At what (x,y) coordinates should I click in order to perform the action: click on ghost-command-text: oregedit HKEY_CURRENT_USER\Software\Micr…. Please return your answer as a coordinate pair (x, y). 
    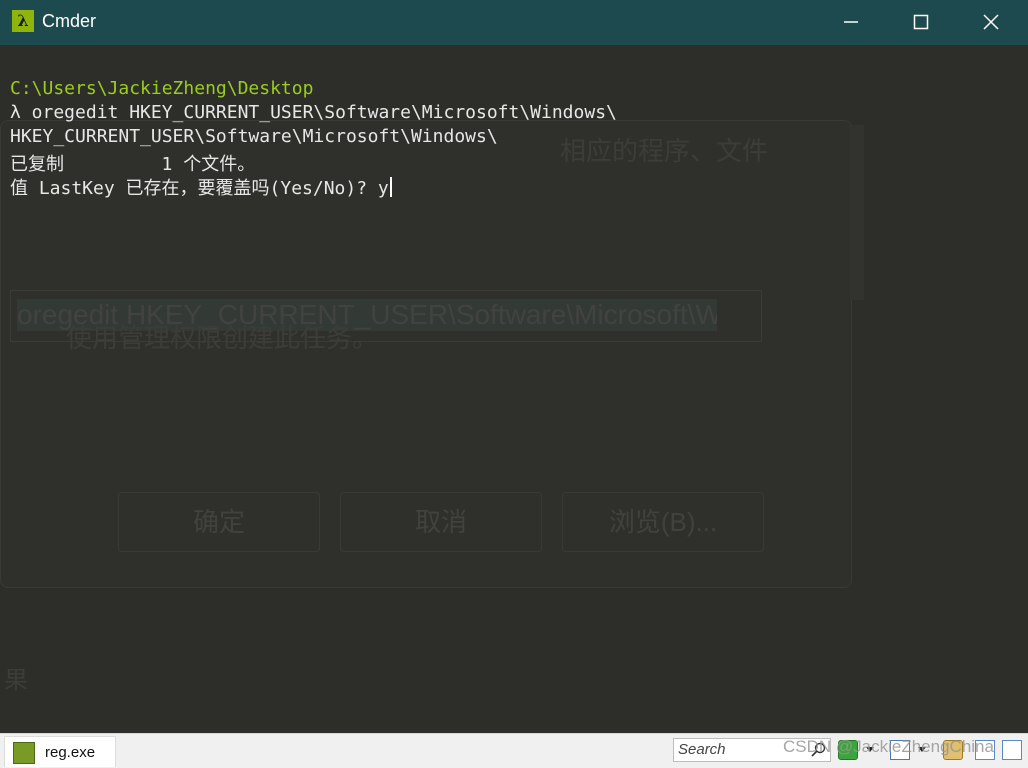
    Looking at the image, I should click on (367, 315).